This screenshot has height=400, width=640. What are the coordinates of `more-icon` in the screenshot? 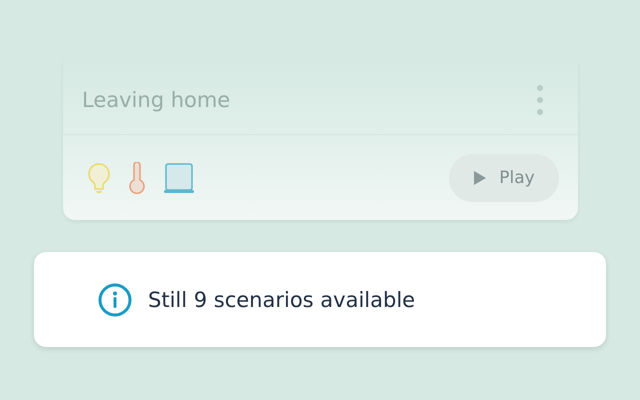 It's located at (540, 100).